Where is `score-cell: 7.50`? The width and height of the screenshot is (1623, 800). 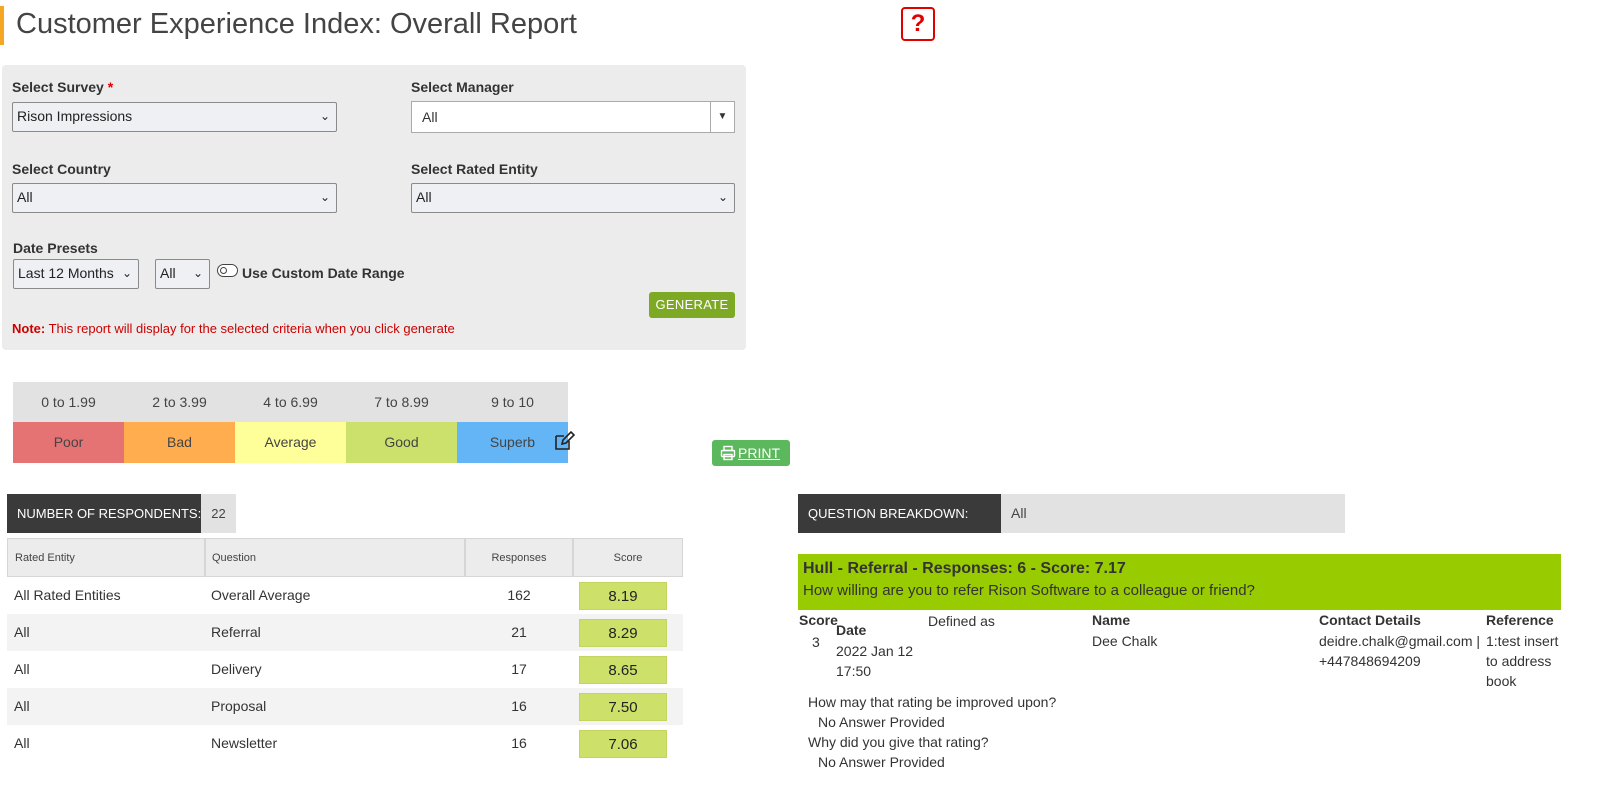 score-cell: 7.50 is located at coordinates (623, 707).